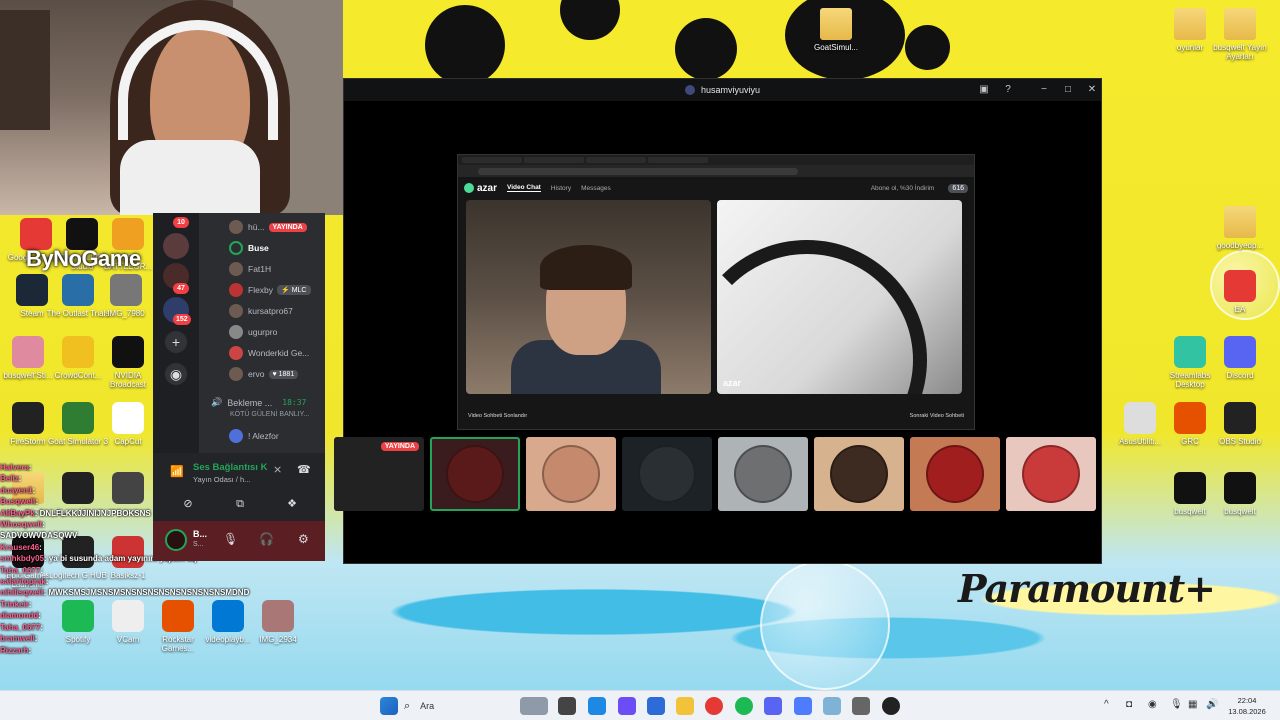 The width and height of the screenshot is (1280, 720). Describe the element at coordinates (176, 342) in the screenshot. I see `add-server-icon: +` at that location.